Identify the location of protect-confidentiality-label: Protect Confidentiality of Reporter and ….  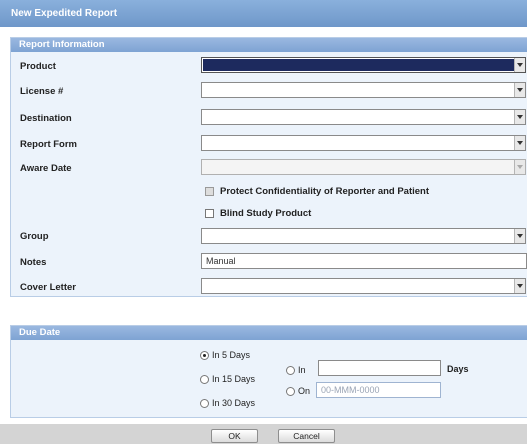
(325, 191).